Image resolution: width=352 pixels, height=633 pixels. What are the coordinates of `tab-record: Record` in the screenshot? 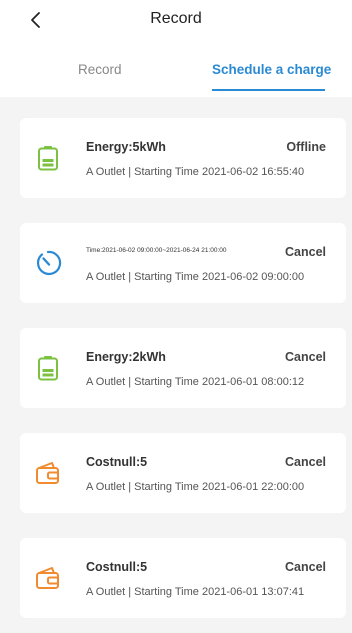 It's located at (100, 69).